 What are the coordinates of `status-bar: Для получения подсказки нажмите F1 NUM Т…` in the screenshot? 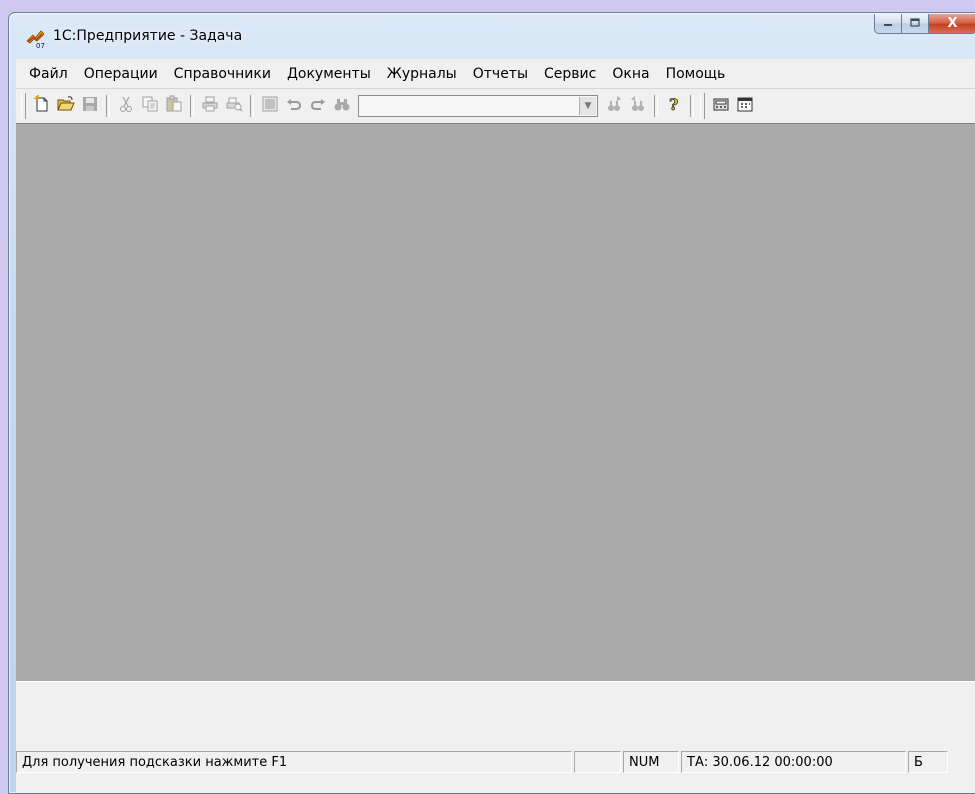 It's located at (495, 762).